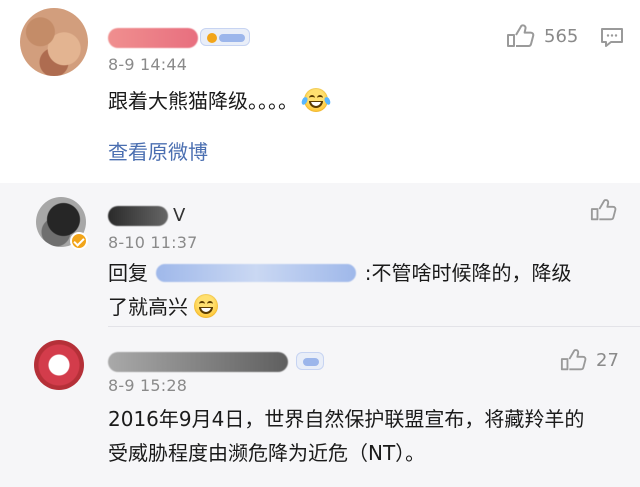  I want to click on comment-time: 8-9 14:44, so click(148, 64).